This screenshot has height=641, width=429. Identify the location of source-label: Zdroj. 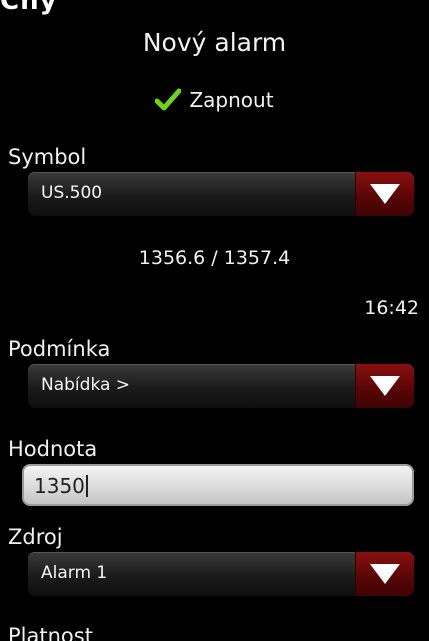
(35, 537).